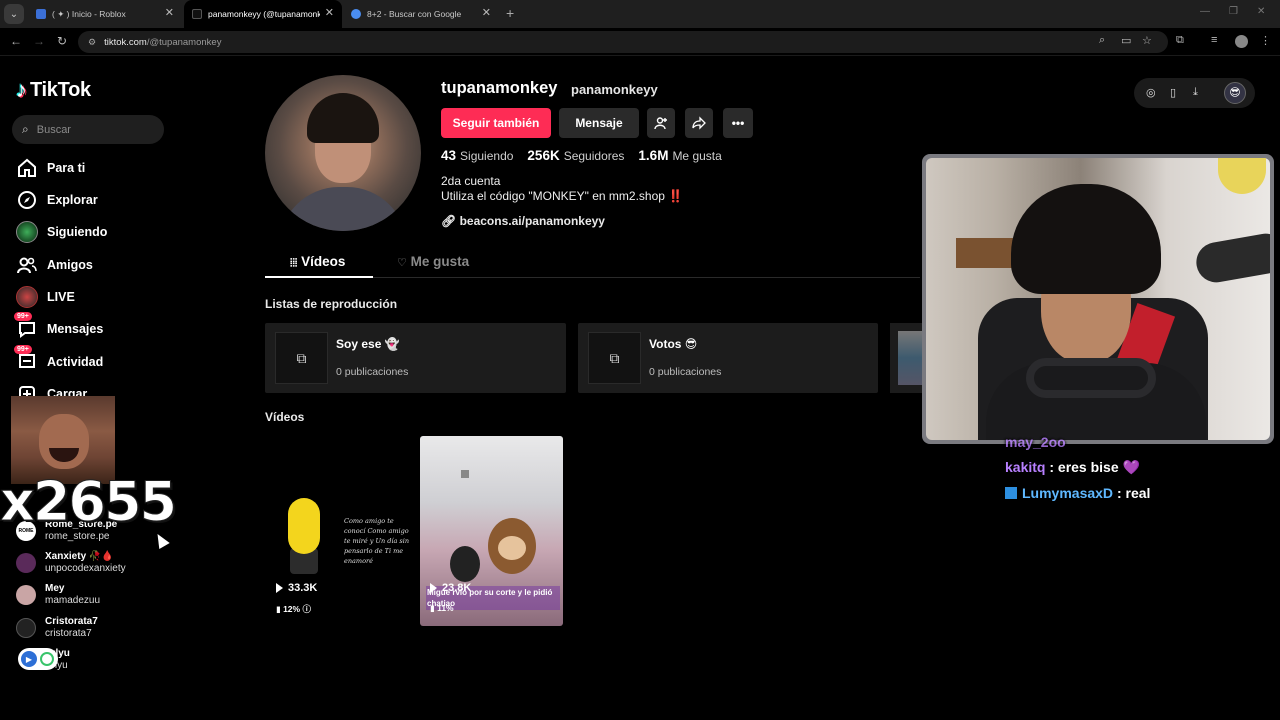 Image resolution: width=1280 pixels, height=720 pixels. I want to click on followers-label: Seguidores, so click(594, 156).